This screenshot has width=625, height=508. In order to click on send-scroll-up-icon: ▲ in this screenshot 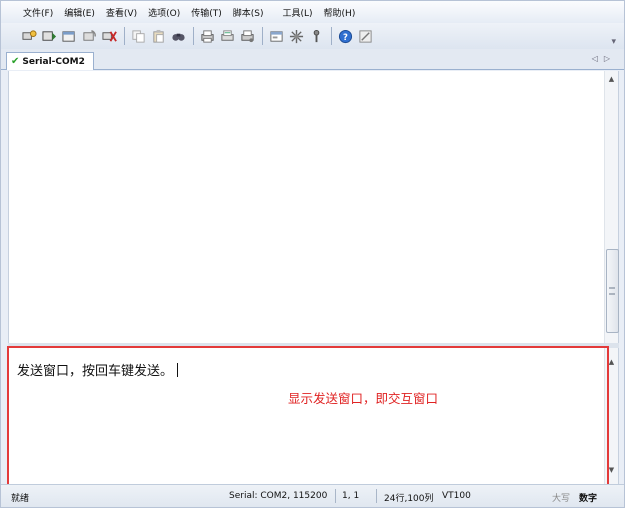, I will do `click(611, 362)`.